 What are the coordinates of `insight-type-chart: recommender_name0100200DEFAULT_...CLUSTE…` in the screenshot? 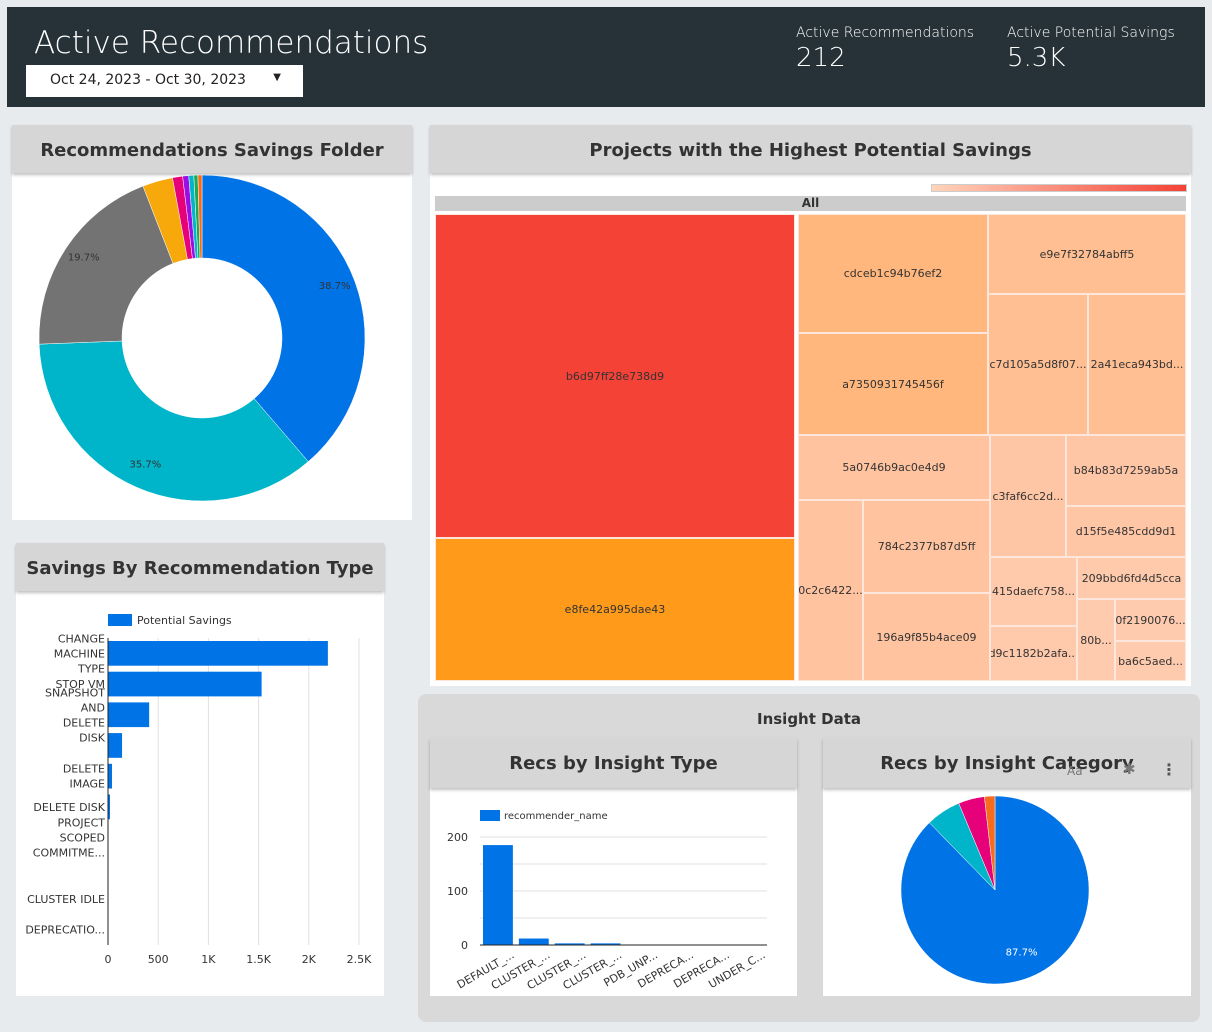 It's located at (607, 901).